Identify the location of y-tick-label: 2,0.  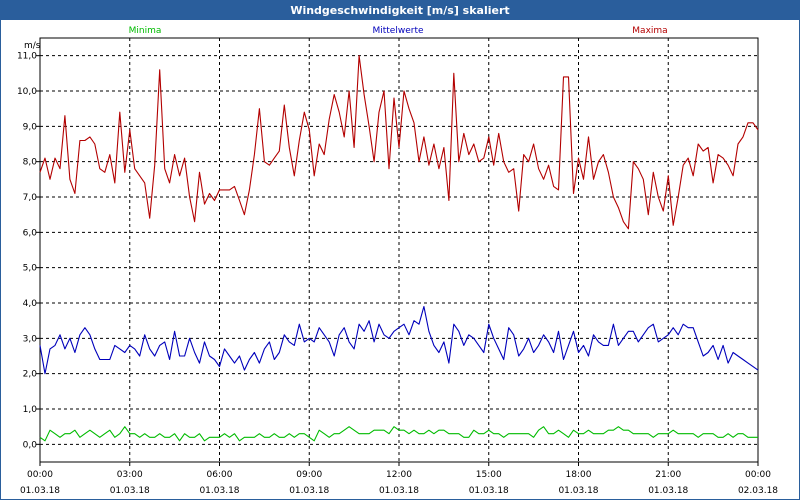
(30, 375).